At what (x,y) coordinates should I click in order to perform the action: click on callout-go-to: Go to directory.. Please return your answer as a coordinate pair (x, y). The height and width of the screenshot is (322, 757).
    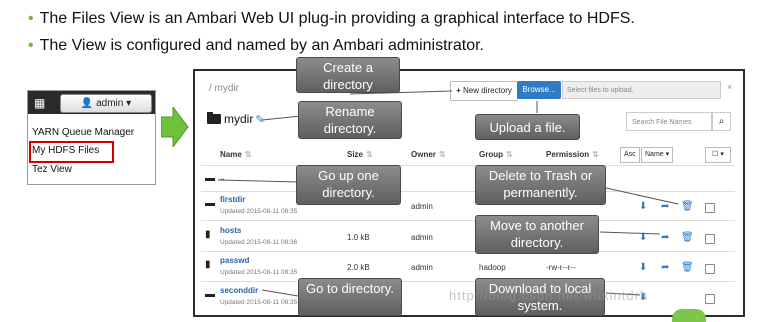
    Looking at the image, I should click on (350, 297).